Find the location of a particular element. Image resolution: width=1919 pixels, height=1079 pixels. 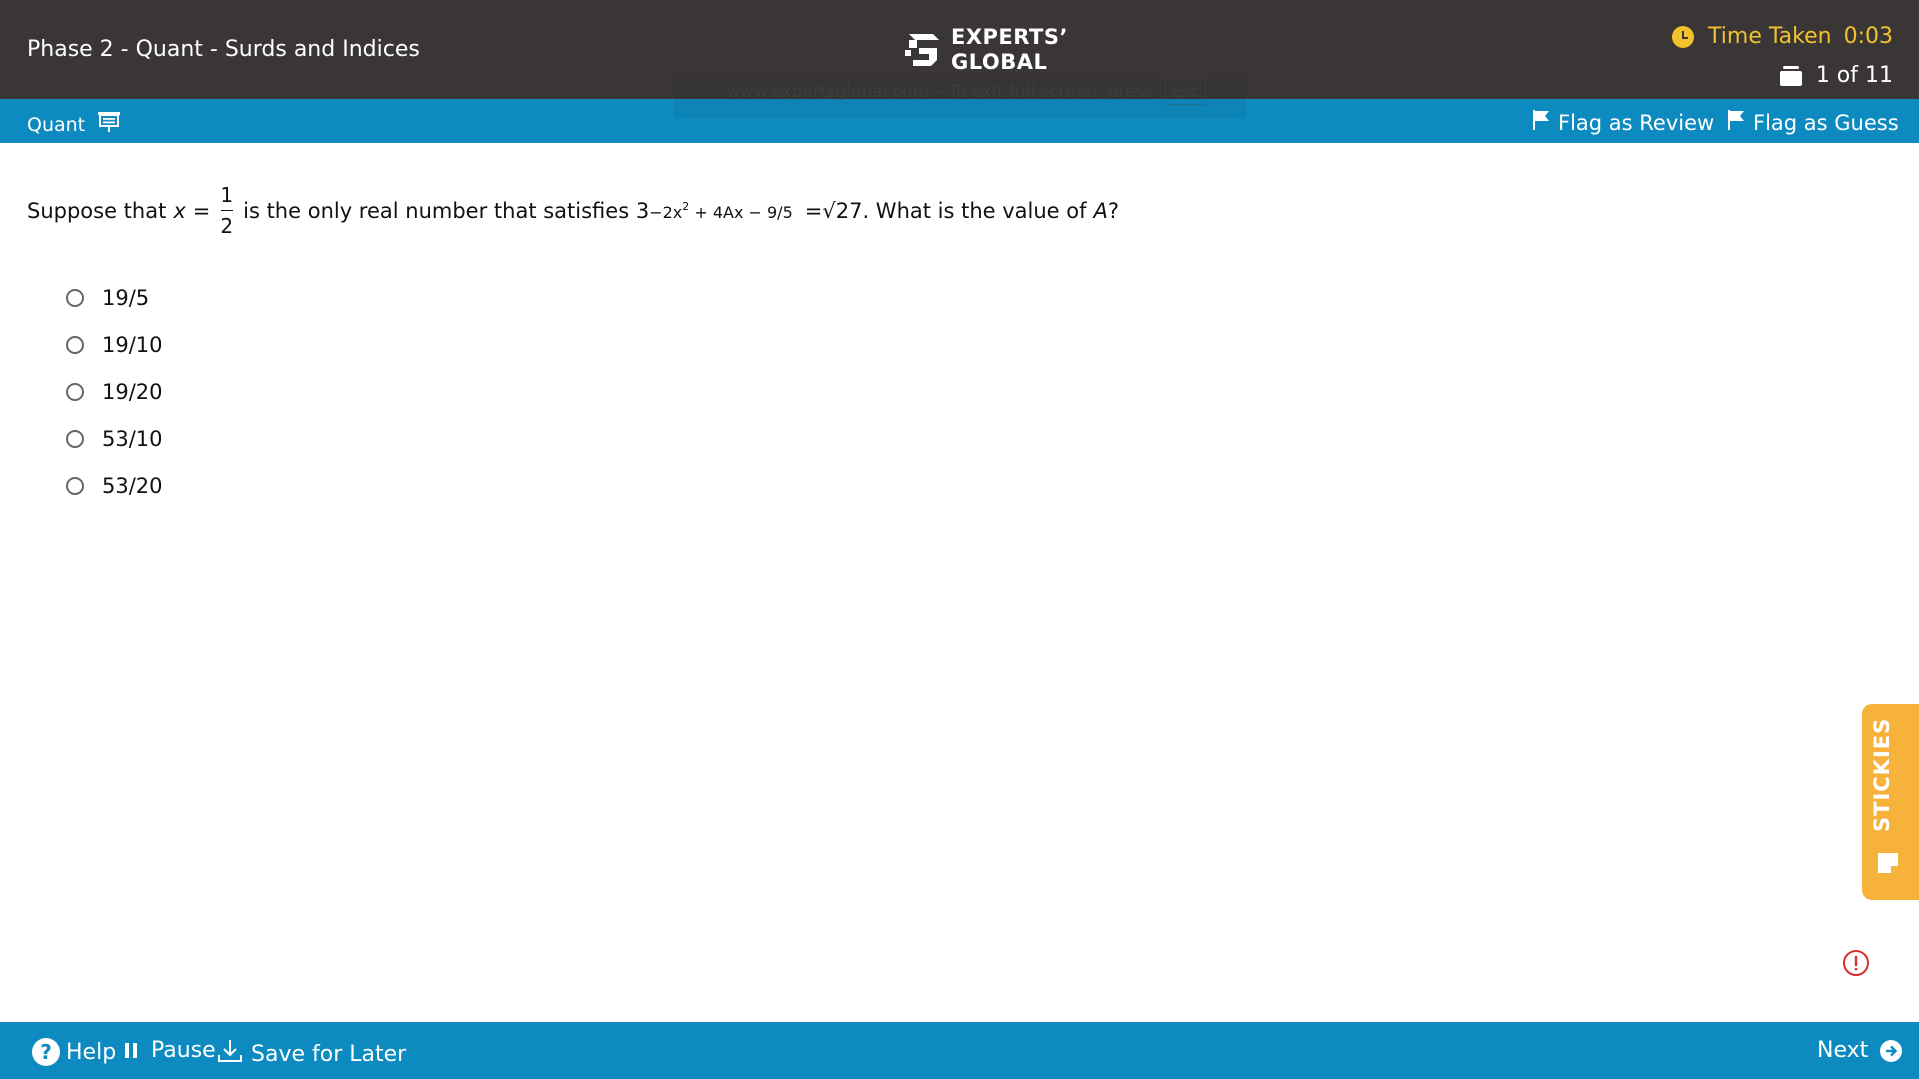

exponent: −2x2 + 4Ax − 9/5 is located at coordinates (721, 211).